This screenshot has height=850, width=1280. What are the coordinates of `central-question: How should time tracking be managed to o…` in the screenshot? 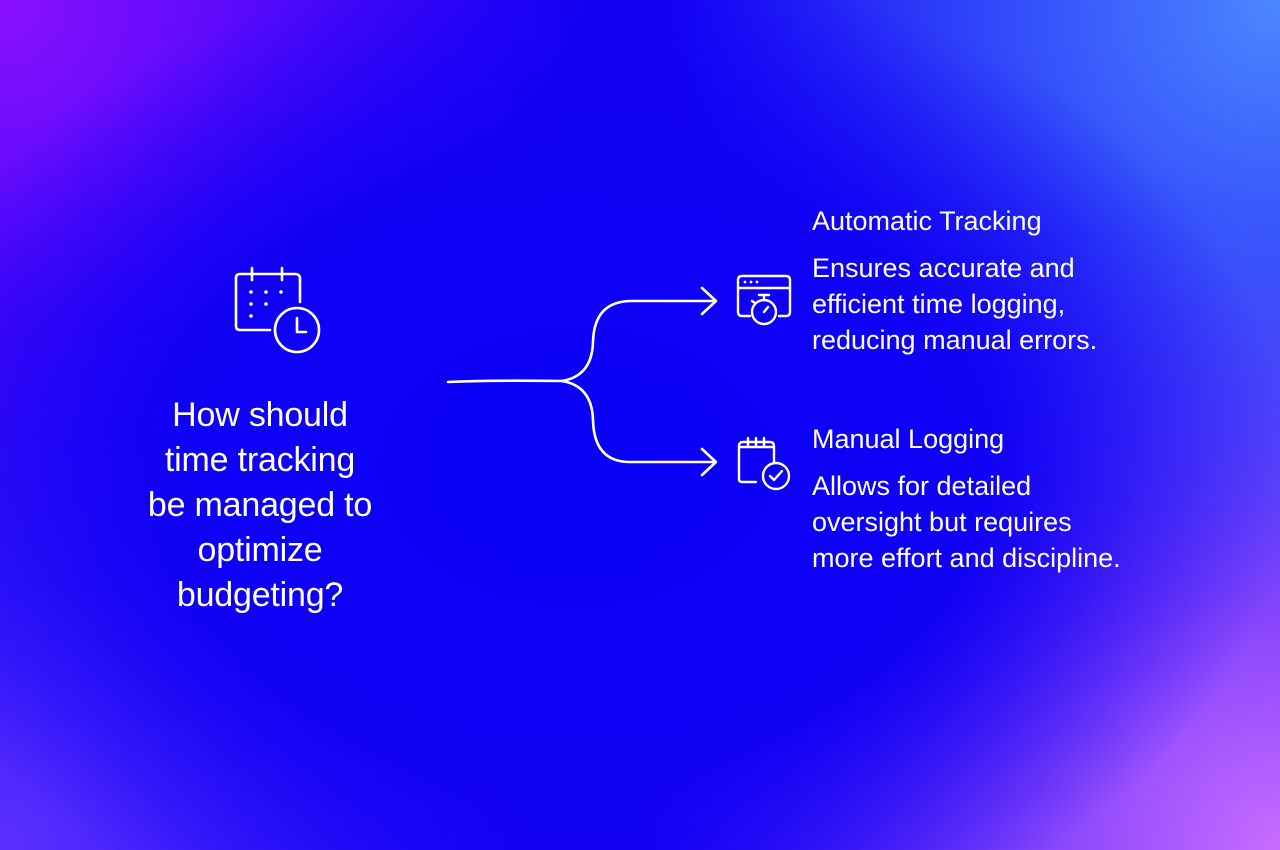 It's located at (260, 505).